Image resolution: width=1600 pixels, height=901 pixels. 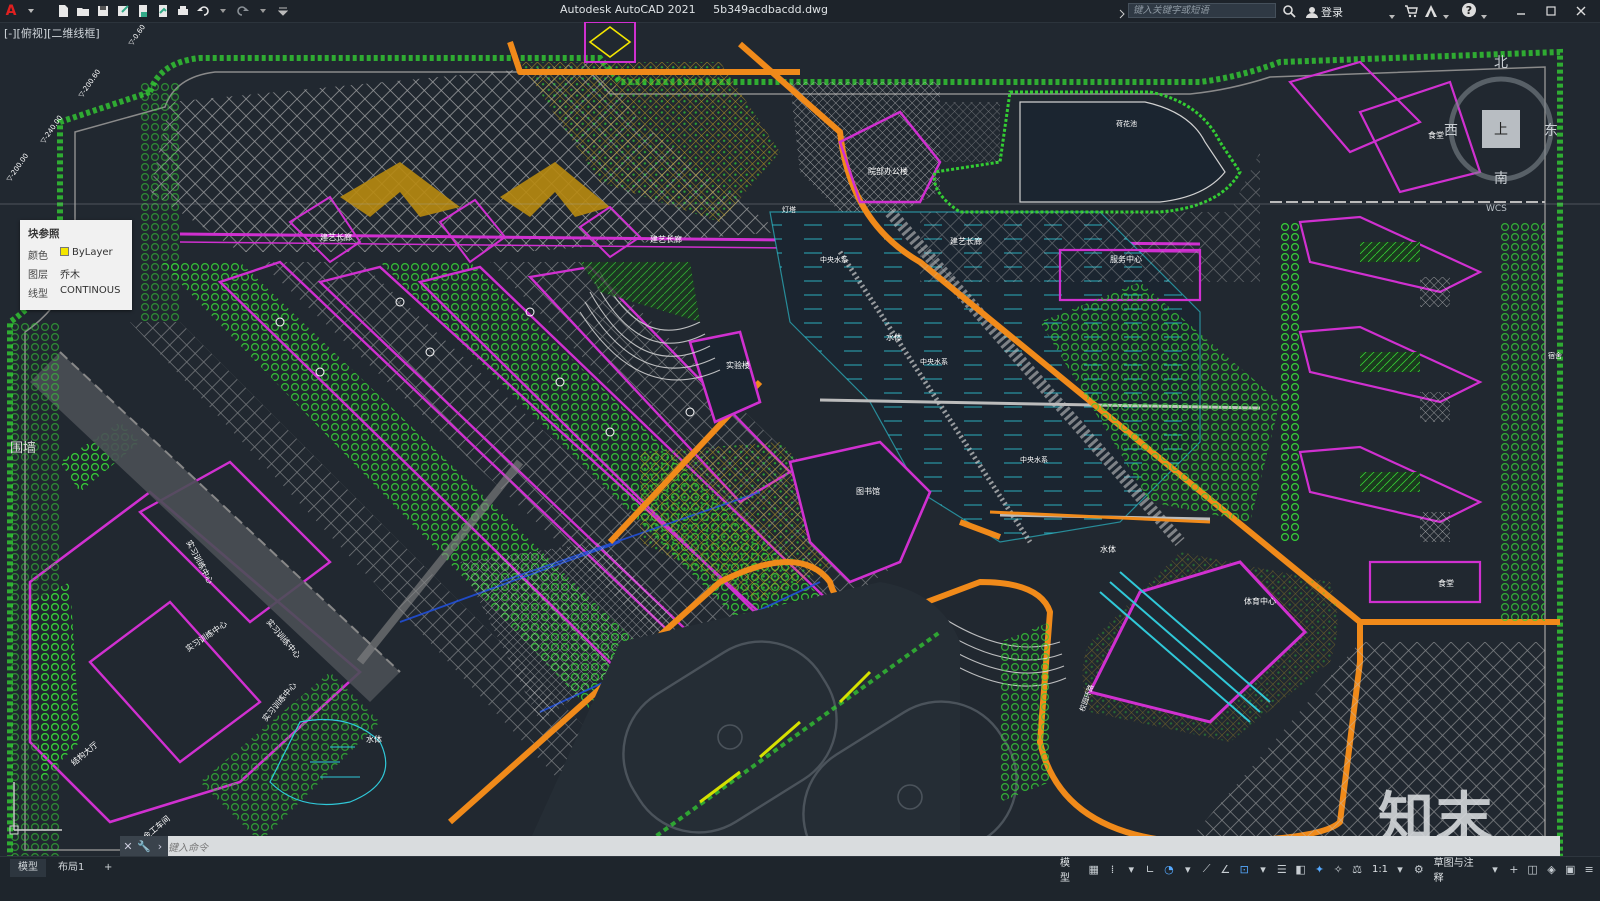 What do you see at coordinates (1034, 459) in the screenshot?
I see `label-central-water-3: 中央水系` at bounding box center [1034, 459].